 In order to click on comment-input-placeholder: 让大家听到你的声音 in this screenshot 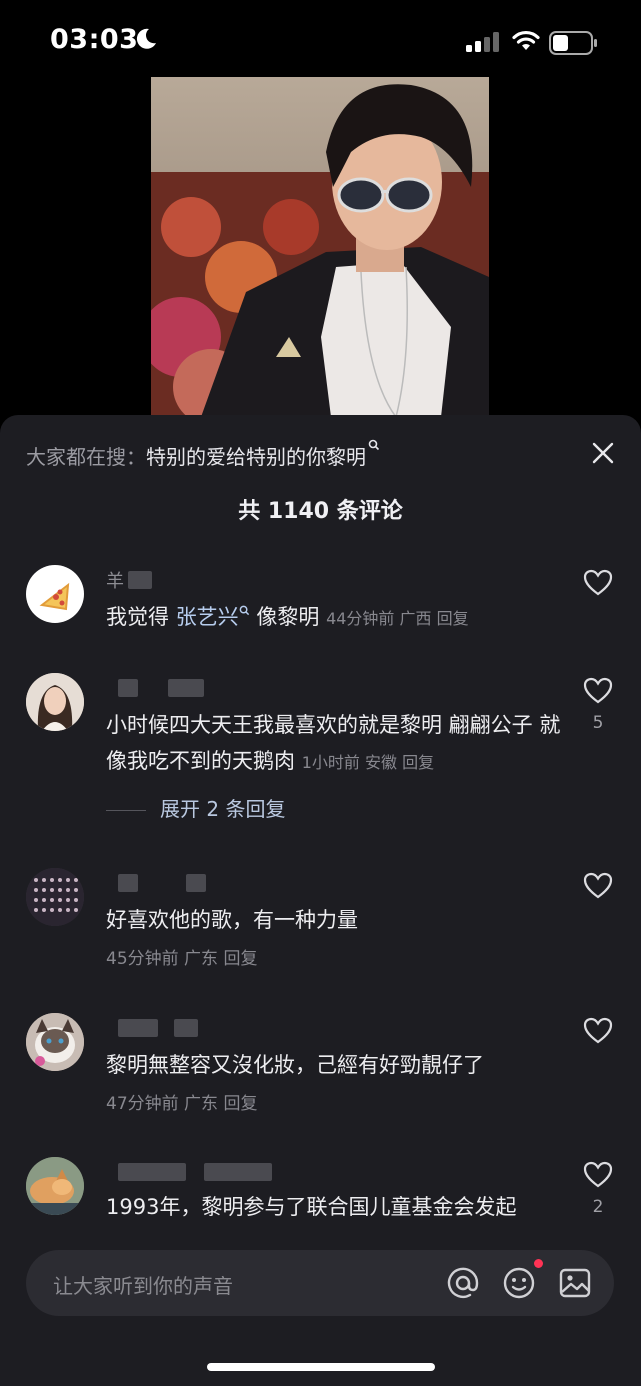, I will do `click(143, 1286)`.